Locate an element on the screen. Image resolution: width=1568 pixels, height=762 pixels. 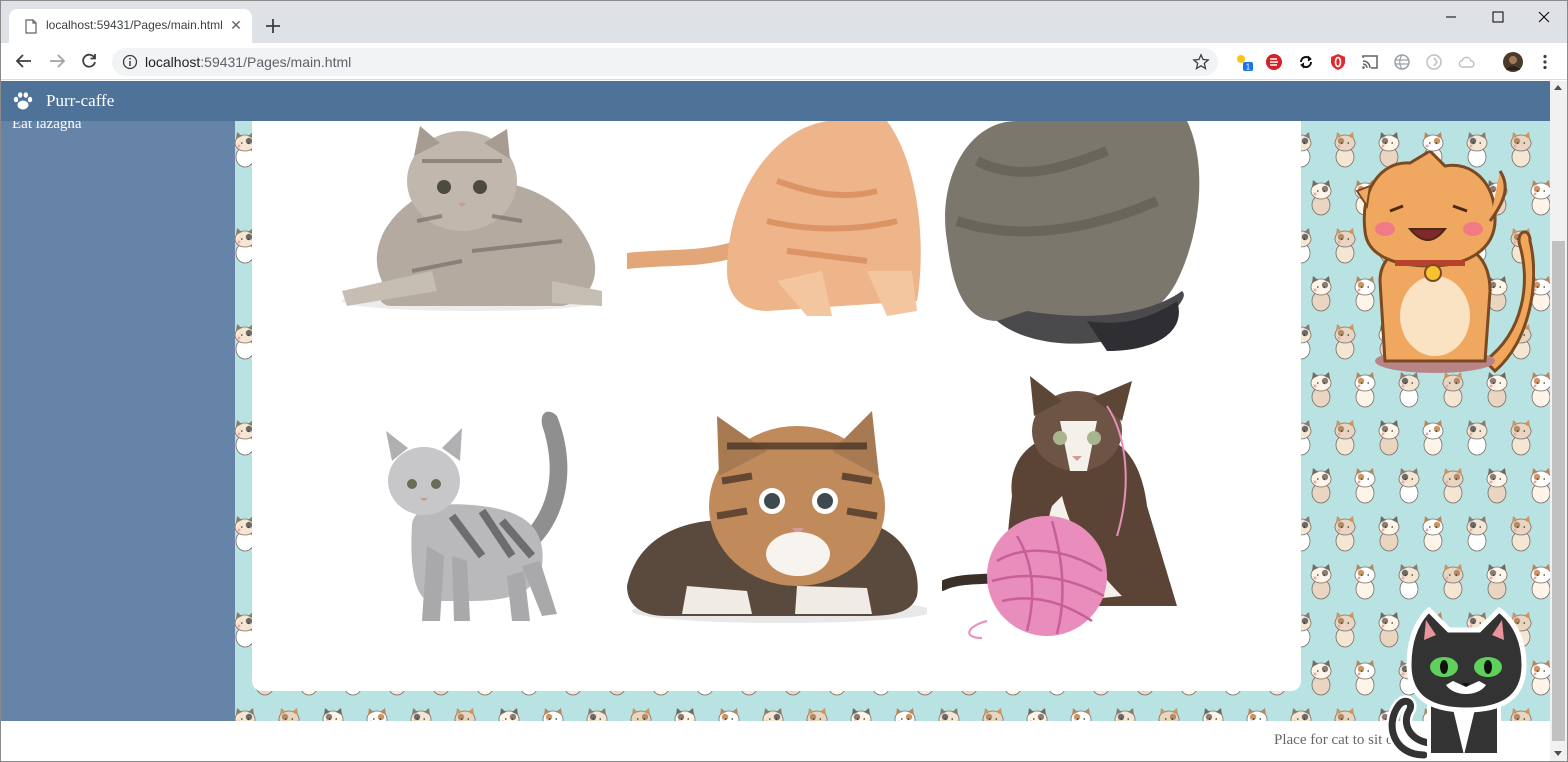
extension-sync-icon is located at coordinates (1306, 62).